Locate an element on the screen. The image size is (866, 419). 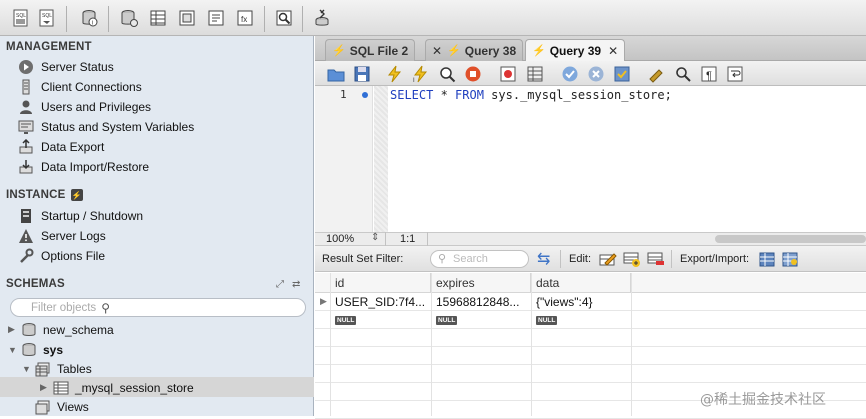
nav-data-import: Data Import/Restore is located at coordinates (83, 167).